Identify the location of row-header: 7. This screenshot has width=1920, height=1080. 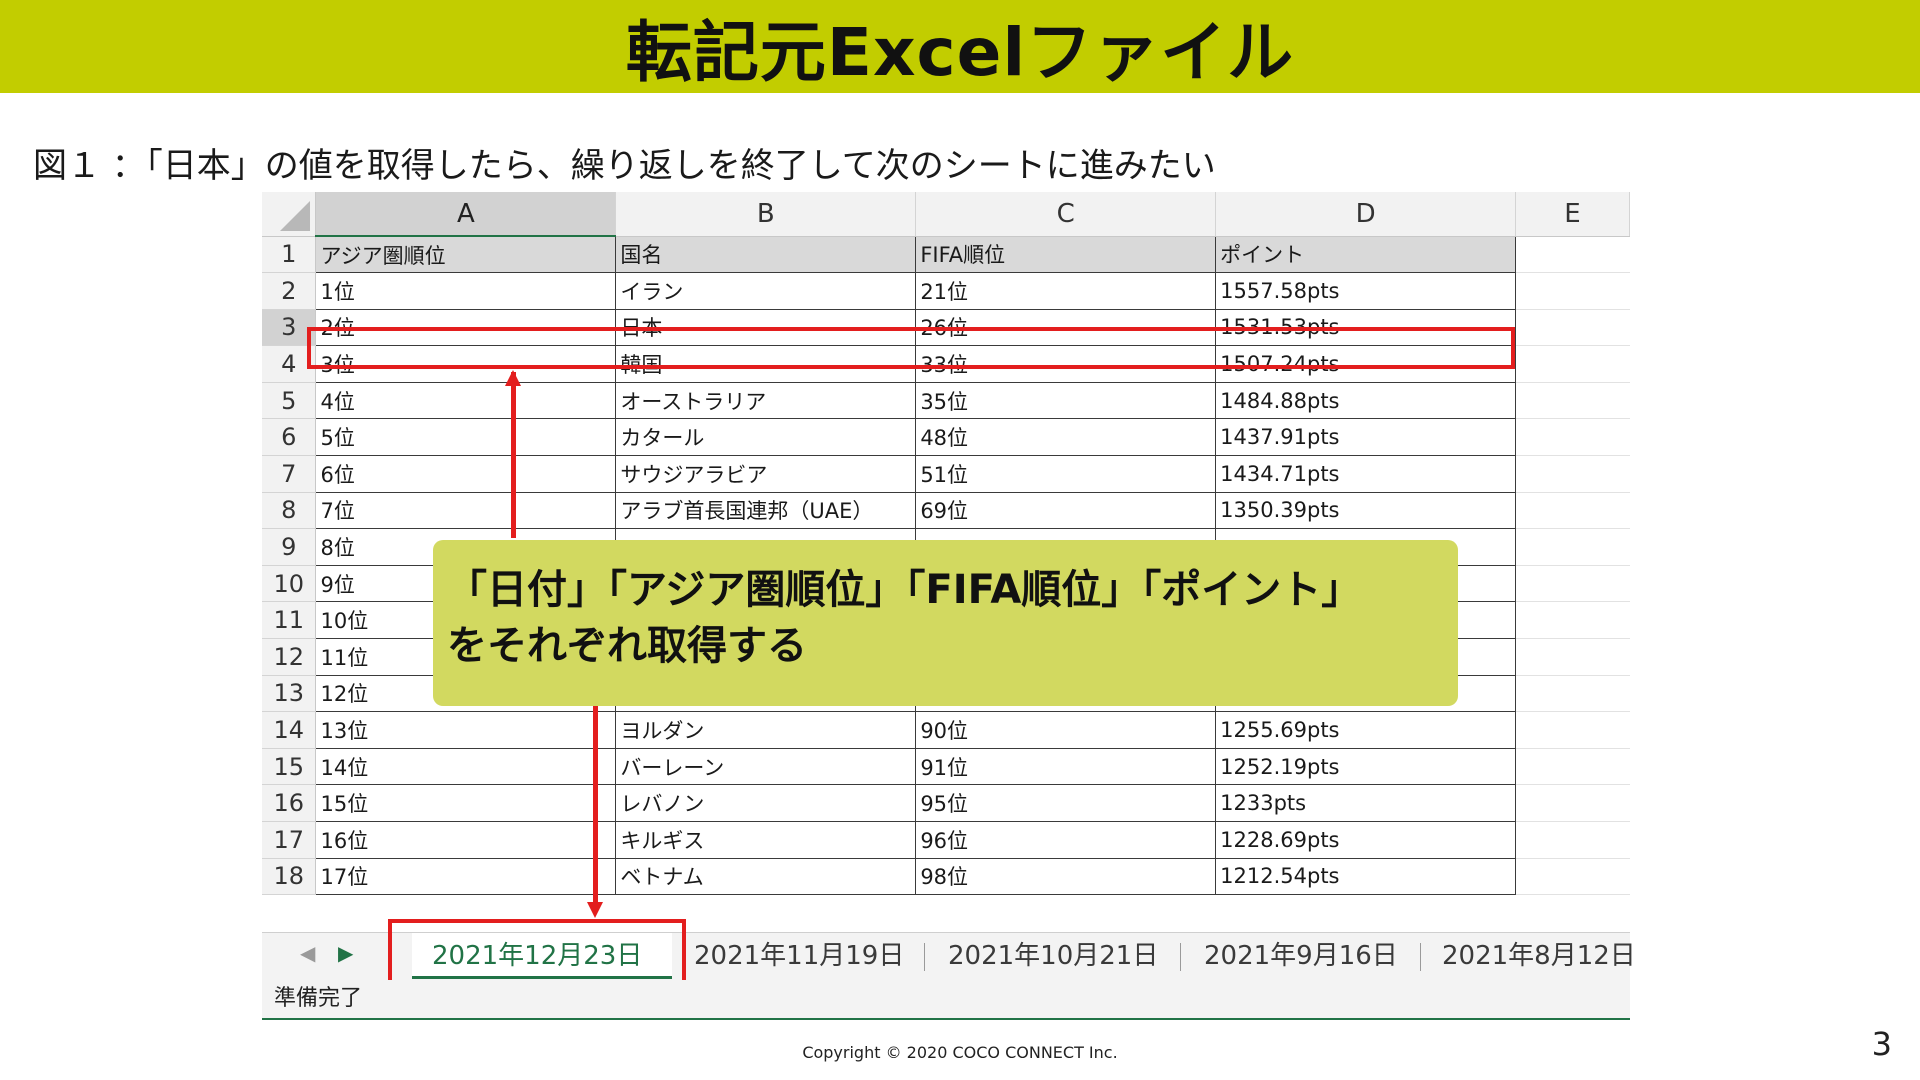
(289, 474).